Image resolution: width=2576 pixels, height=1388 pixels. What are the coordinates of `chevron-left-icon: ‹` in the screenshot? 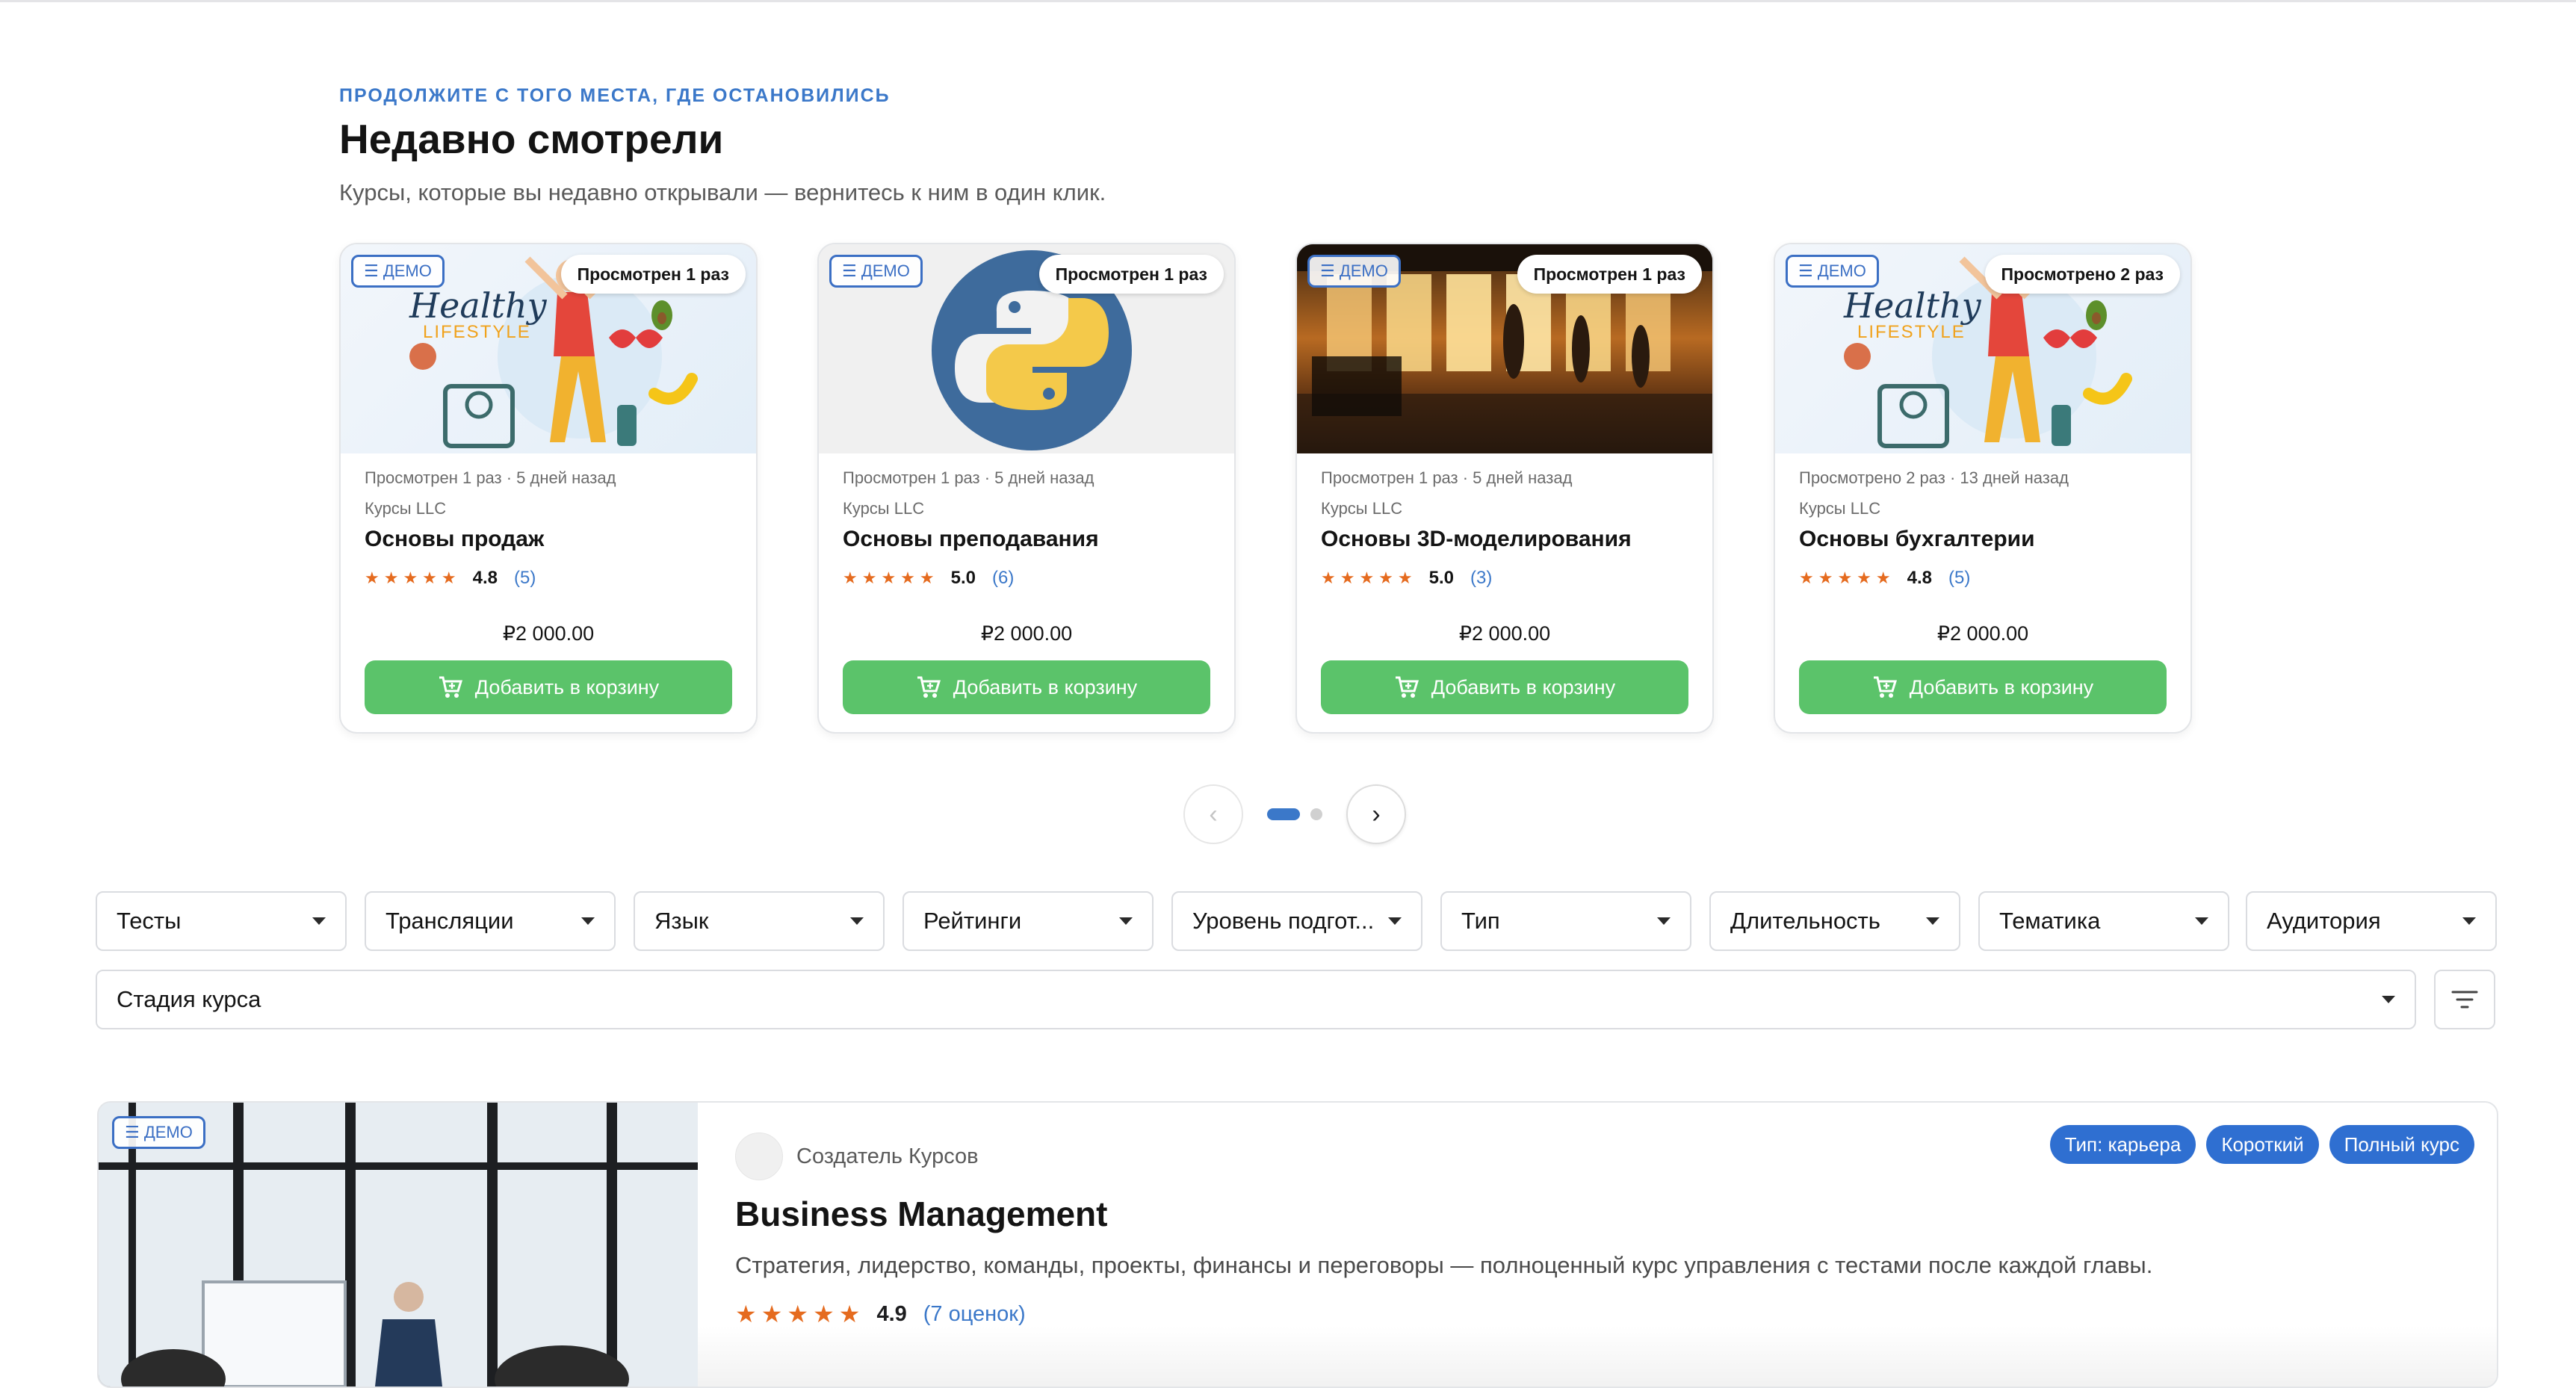 It's located at (1213, 813).